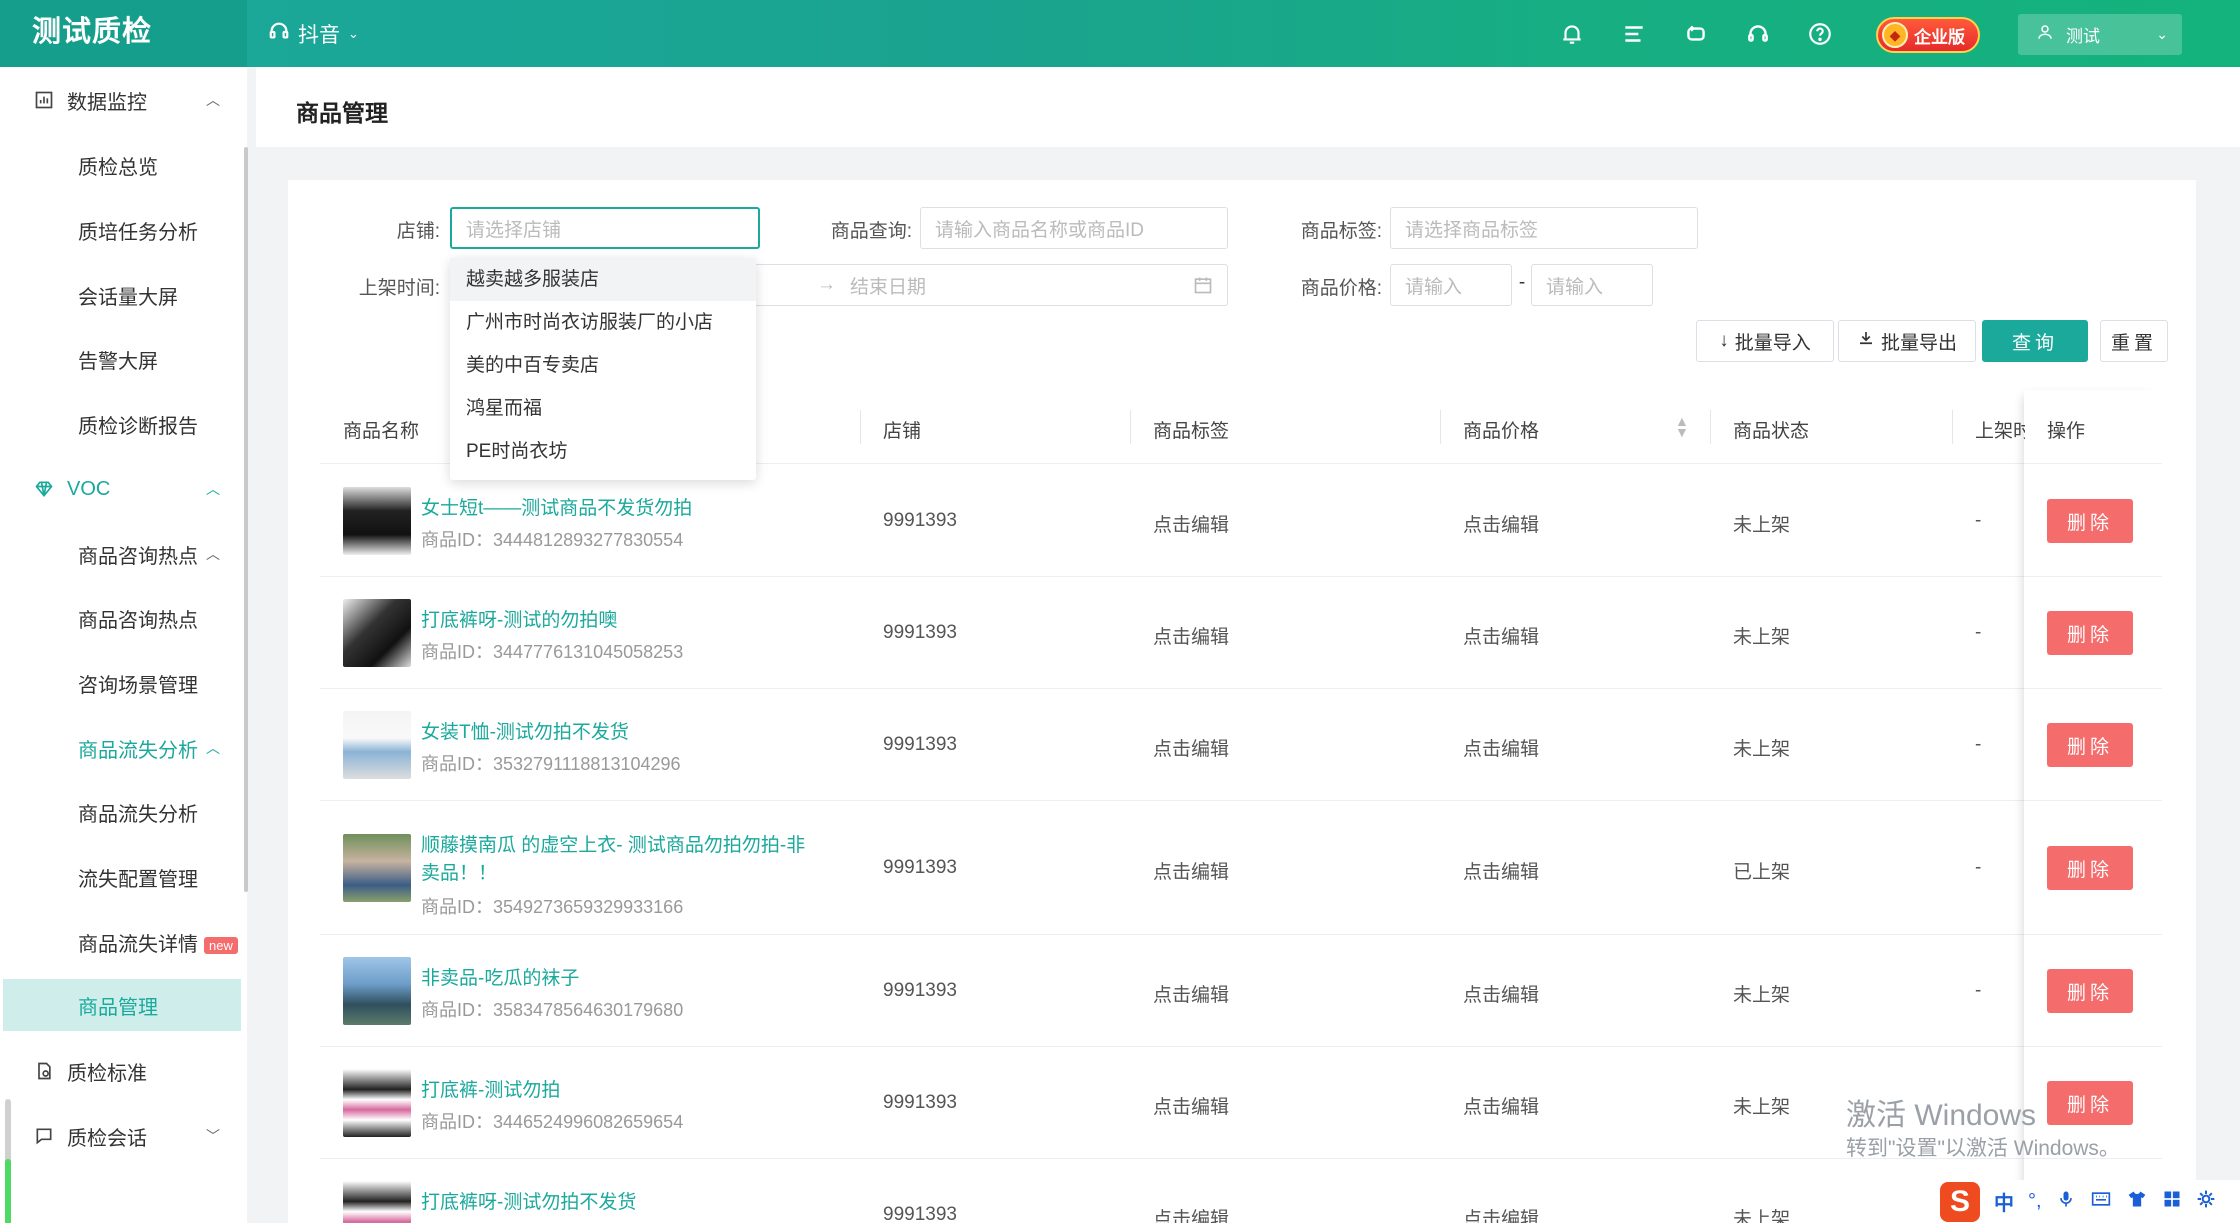 The width and height of the screenshot is (2240, 1223). What do you see at coordinates (603, 365) in the screenshot?
I see `dropdown-option: 美的中百专卖店` at bounding box center [603, 365].